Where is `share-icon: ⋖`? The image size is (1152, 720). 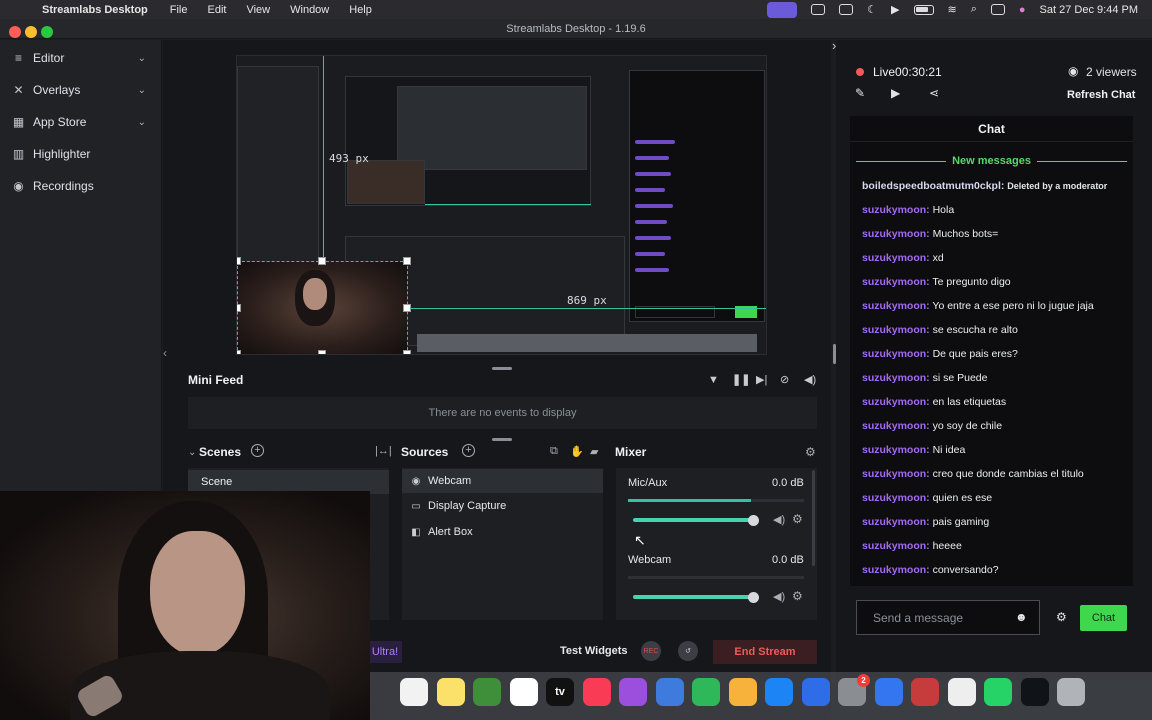 share-icon: ⋖ is located at coordinates (934, 93).